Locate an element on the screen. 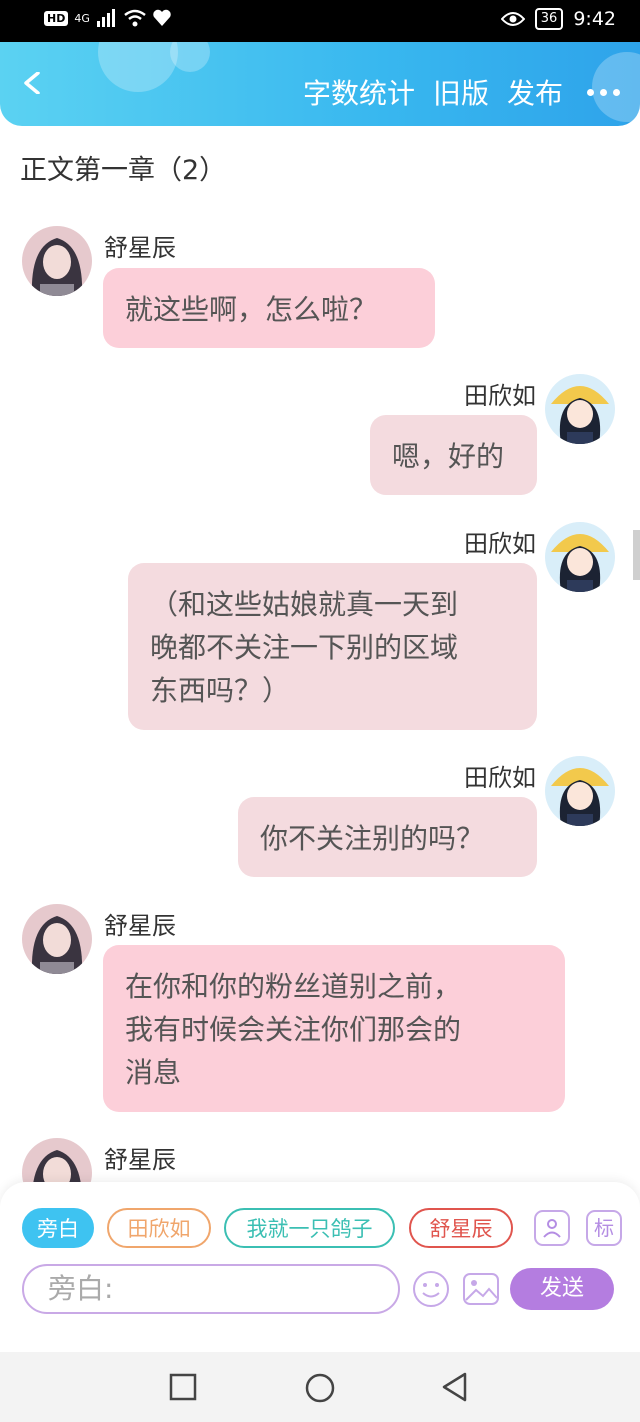 The width and height of the screenshot is (640, 1422). back-icon is located at coordinates (33, 83).